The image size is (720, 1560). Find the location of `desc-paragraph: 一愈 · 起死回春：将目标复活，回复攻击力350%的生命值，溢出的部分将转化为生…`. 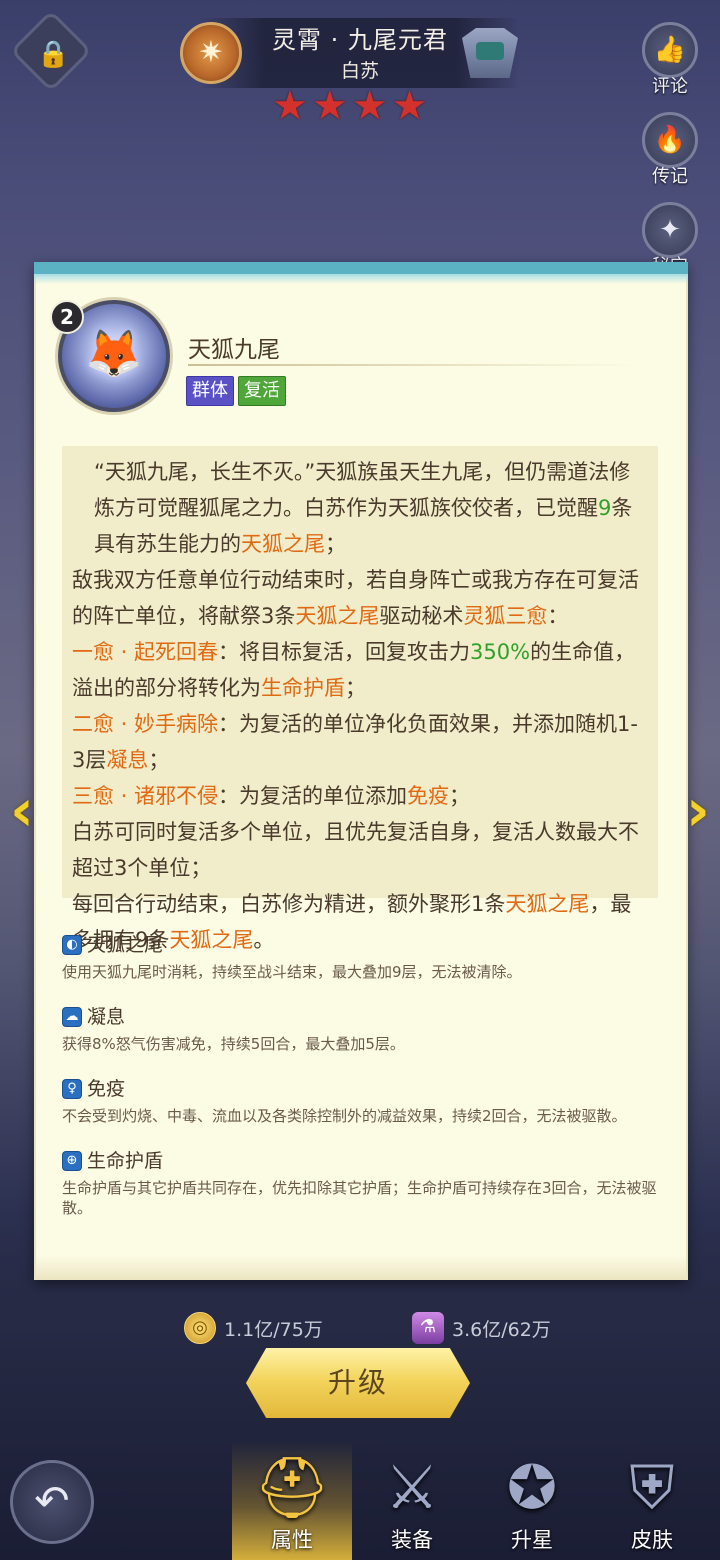

desc-paragraph: 一愈 · 起死回春：将目标复活，回复攻击力350%的生命值，溢出的部分将转化为生… is located at coordinates (354, 670).